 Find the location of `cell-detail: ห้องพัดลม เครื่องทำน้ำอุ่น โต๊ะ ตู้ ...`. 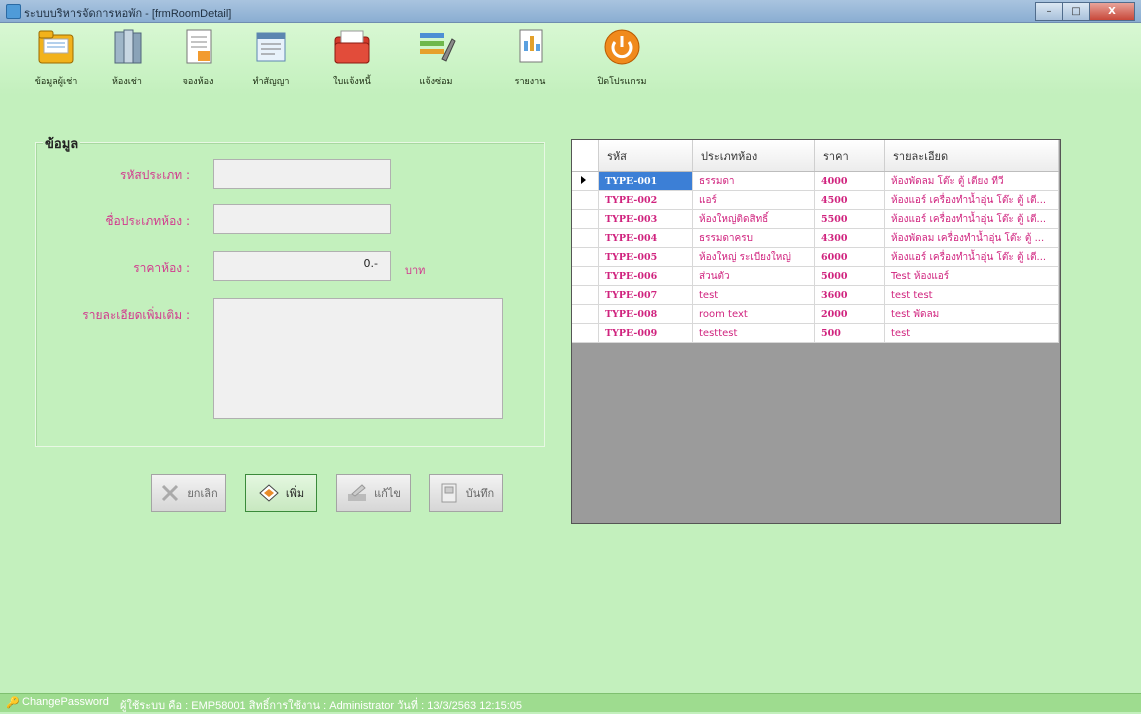

cell-detail: ห้องพัดลม เครื่องทำน้ำอุ่น โต๊ะ ตู้ ... is located at coordinates (971, 238).